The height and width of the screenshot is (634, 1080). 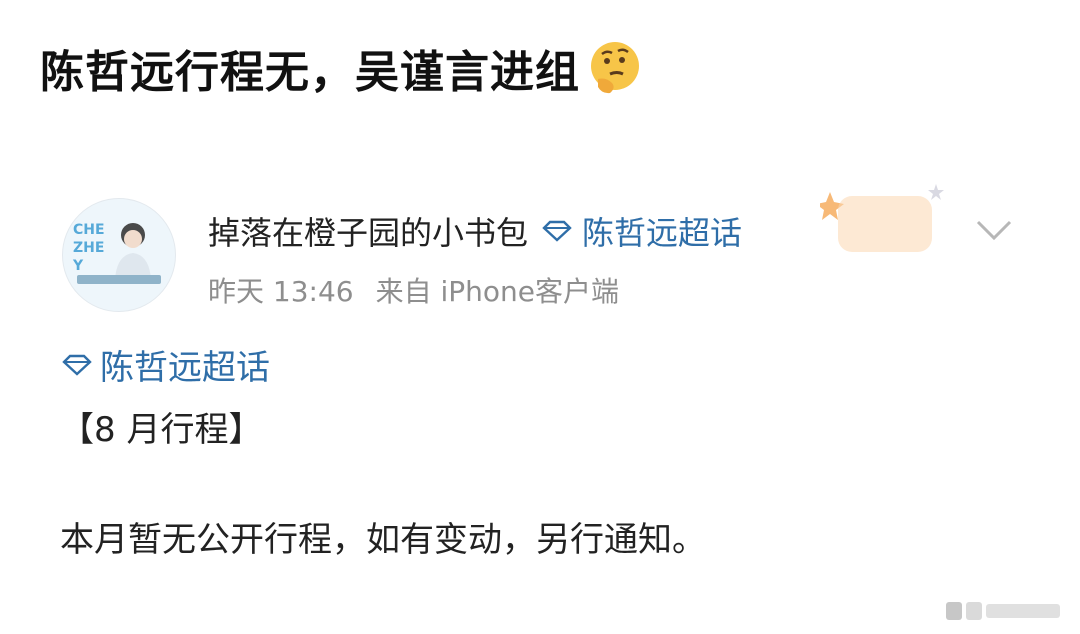 I want to click on topic-hashtag: 陈哲远超话, so click(x=165, y=364).